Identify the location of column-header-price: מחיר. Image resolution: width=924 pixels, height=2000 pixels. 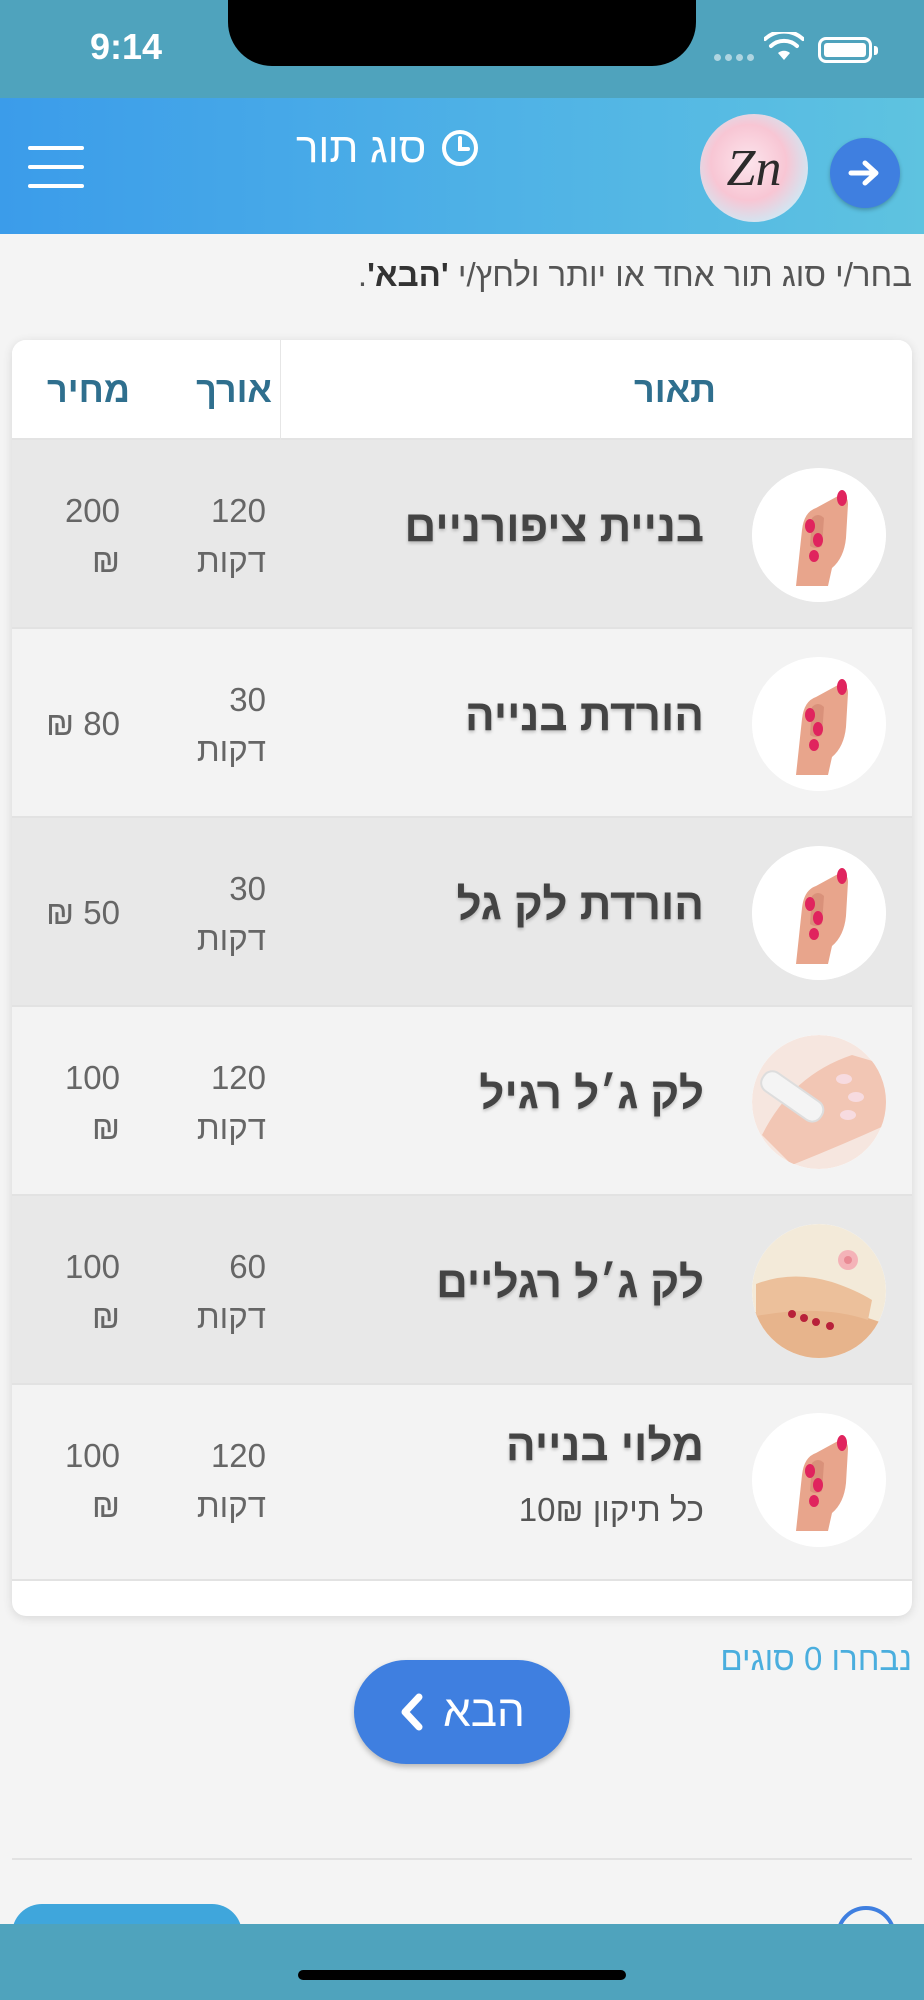
(88, 389).